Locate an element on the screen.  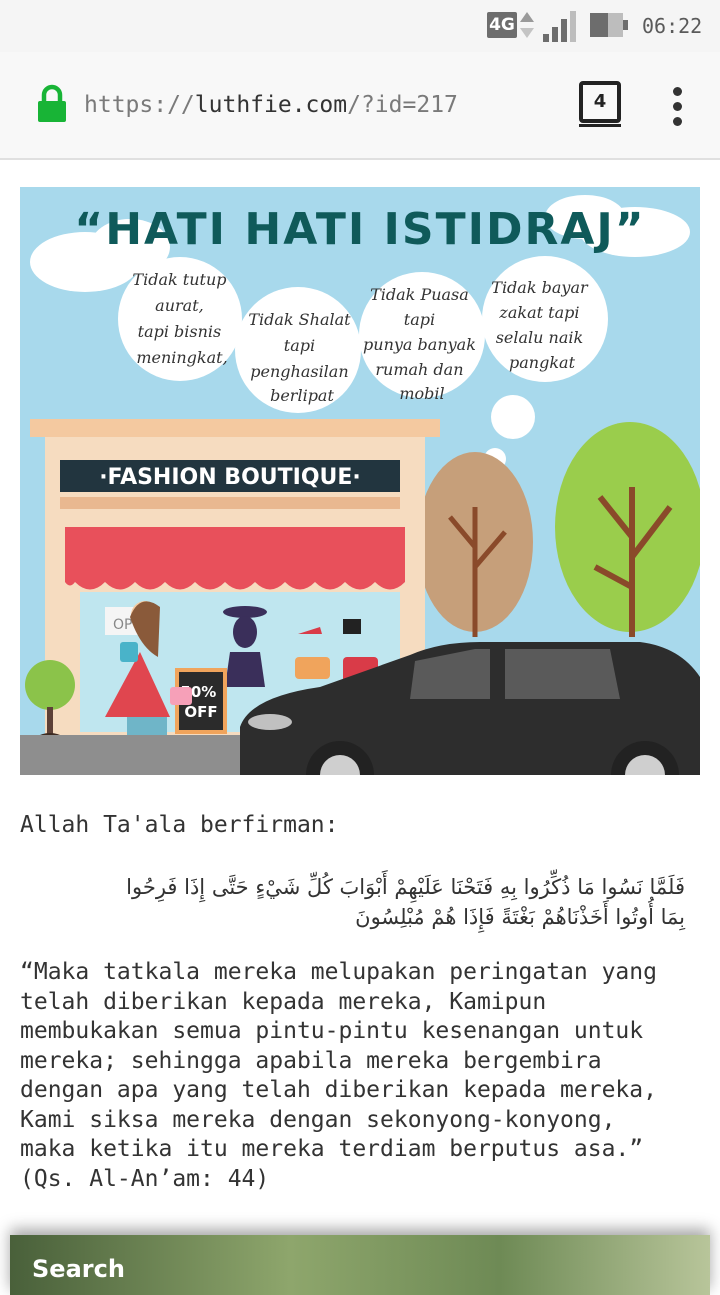
clock: 06:22 is located at coordinates (672, 26).